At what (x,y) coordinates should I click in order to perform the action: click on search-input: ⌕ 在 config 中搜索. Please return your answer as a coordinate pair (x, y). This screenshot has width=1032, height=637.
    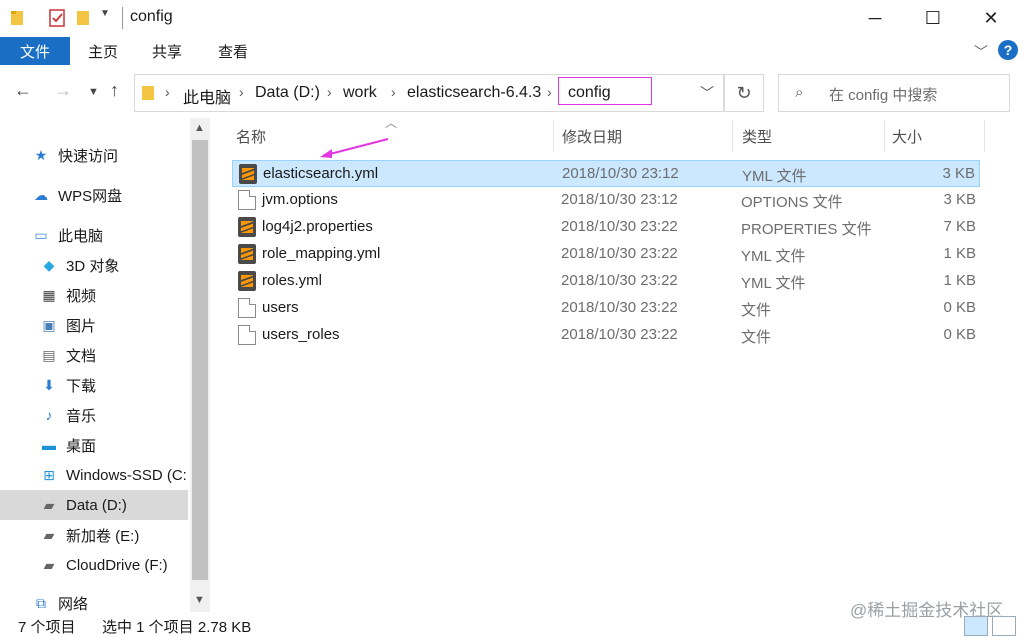
    Looking at the image, I should click on (894, 93).